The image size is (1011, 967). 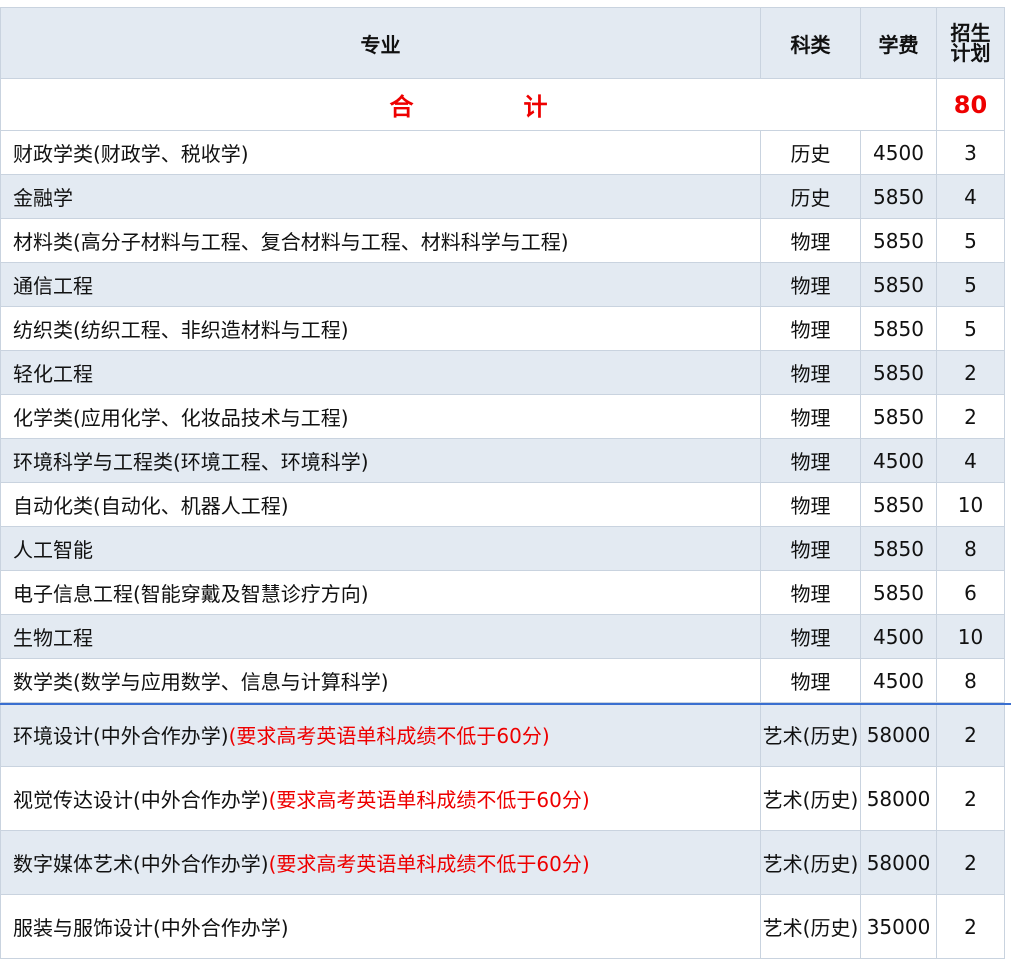 I want to click on major-name: 数学类(数学与应用数学、信息与计算科学), so click(x=201, y=682).